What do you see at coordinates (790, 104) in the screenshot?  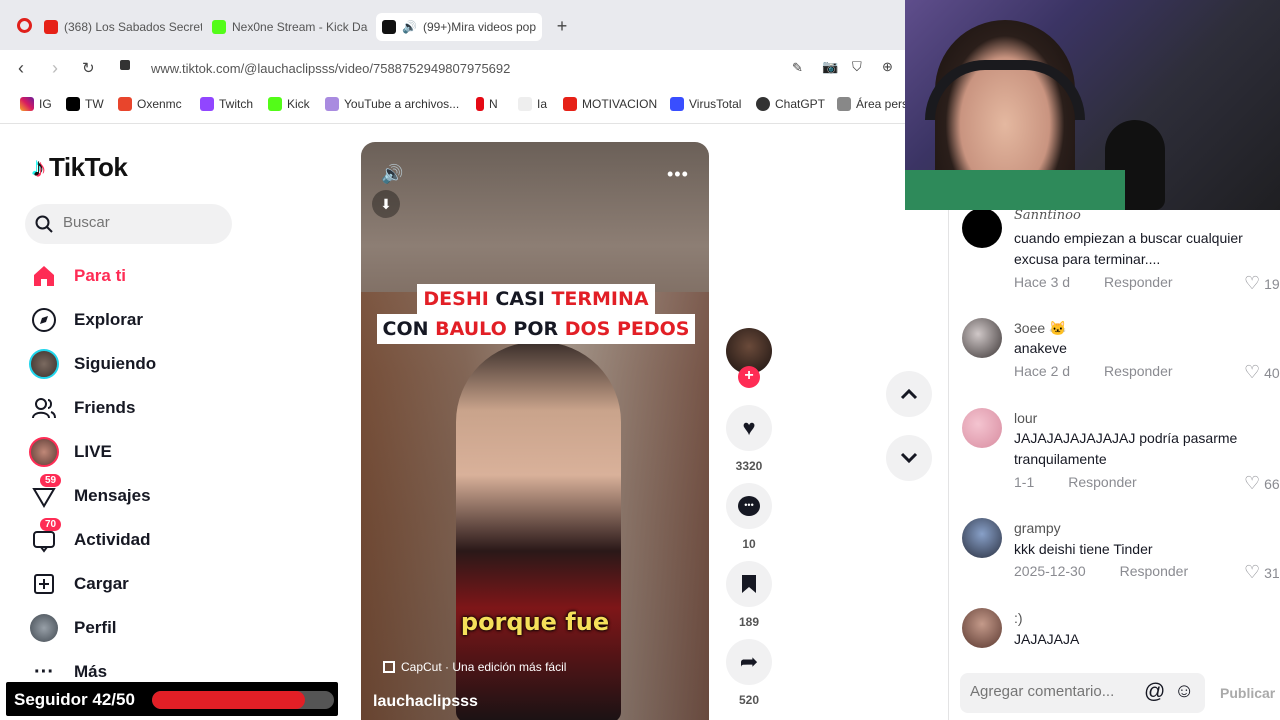 I see `bookmark-chatgpt: ChatGPT` at bounding box center [790, 104].